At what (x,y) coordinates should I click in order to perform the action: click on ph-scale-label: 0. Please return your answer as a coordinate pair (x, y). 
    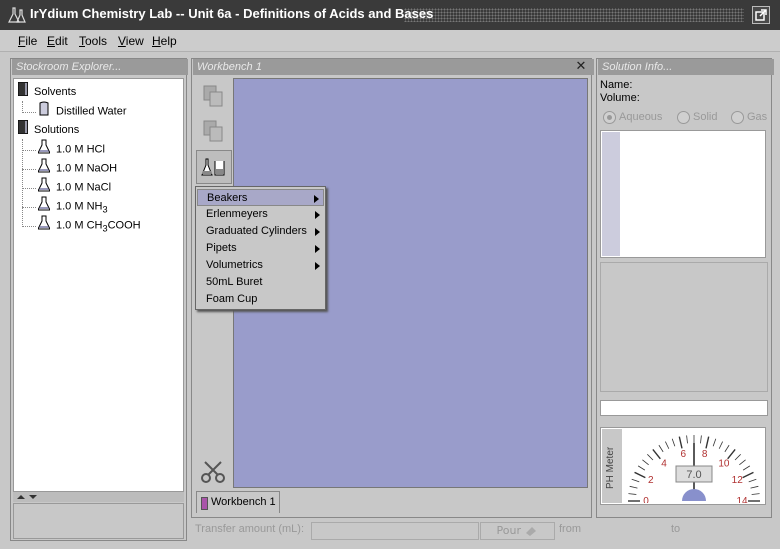
    Looking at the image, I should click on (646, 499).